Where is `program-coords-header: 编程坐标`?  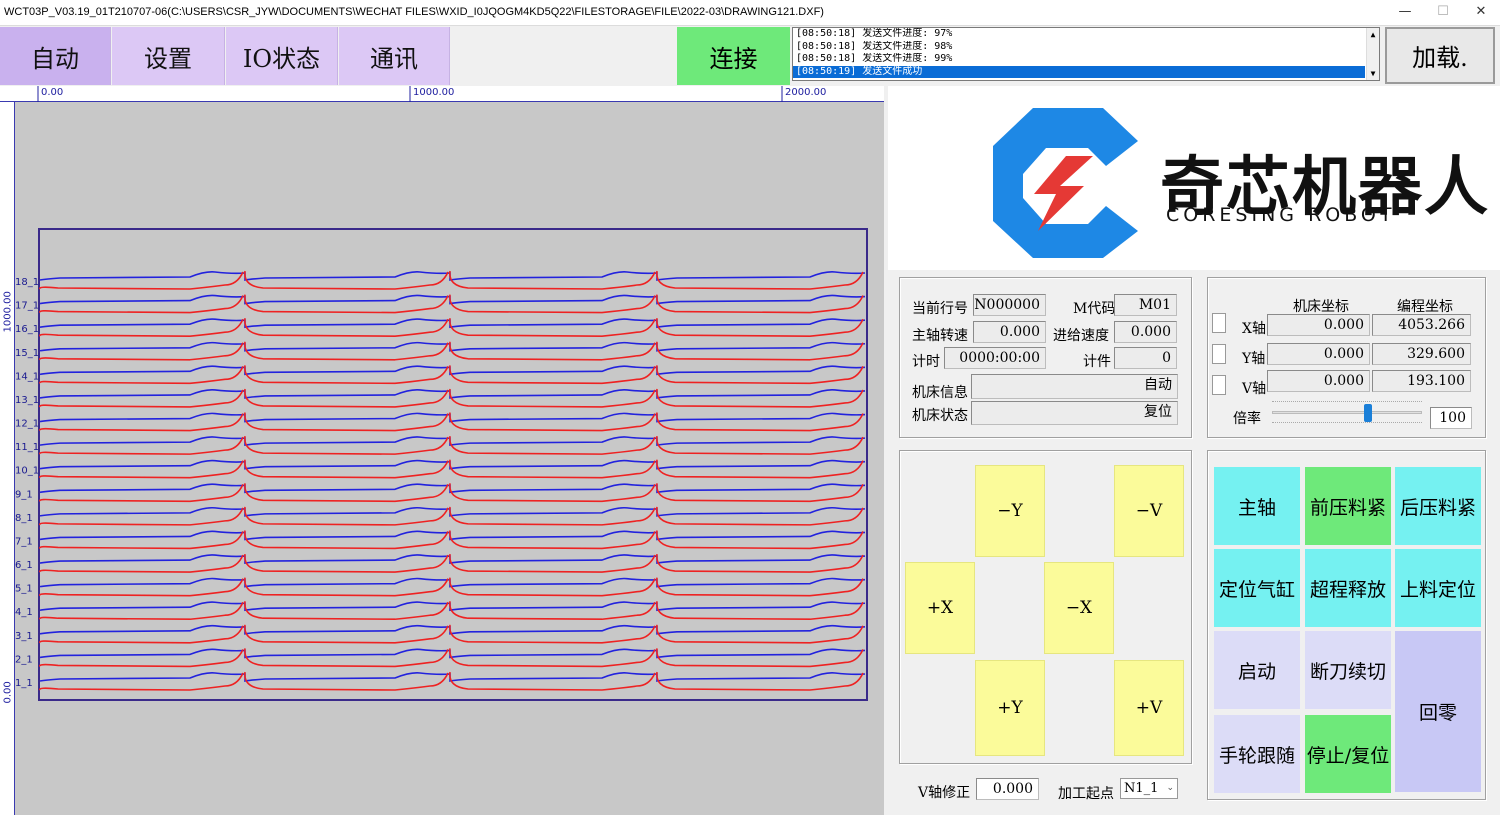 program-coords-header: 编程坐标 is located at coordinates (1425, 307).